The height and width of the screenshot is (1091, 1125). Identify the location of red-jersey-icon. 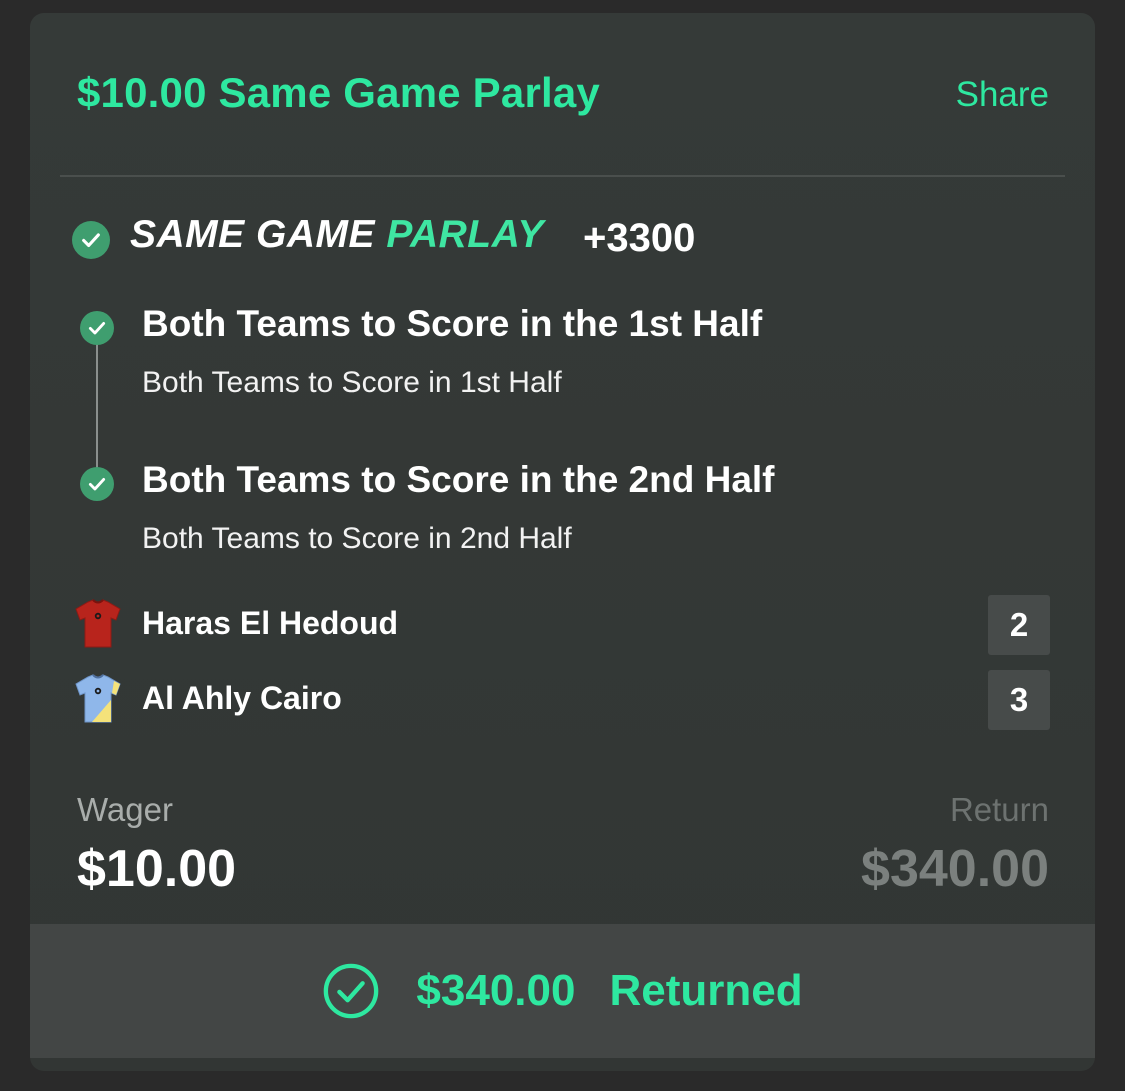
(98, 623).